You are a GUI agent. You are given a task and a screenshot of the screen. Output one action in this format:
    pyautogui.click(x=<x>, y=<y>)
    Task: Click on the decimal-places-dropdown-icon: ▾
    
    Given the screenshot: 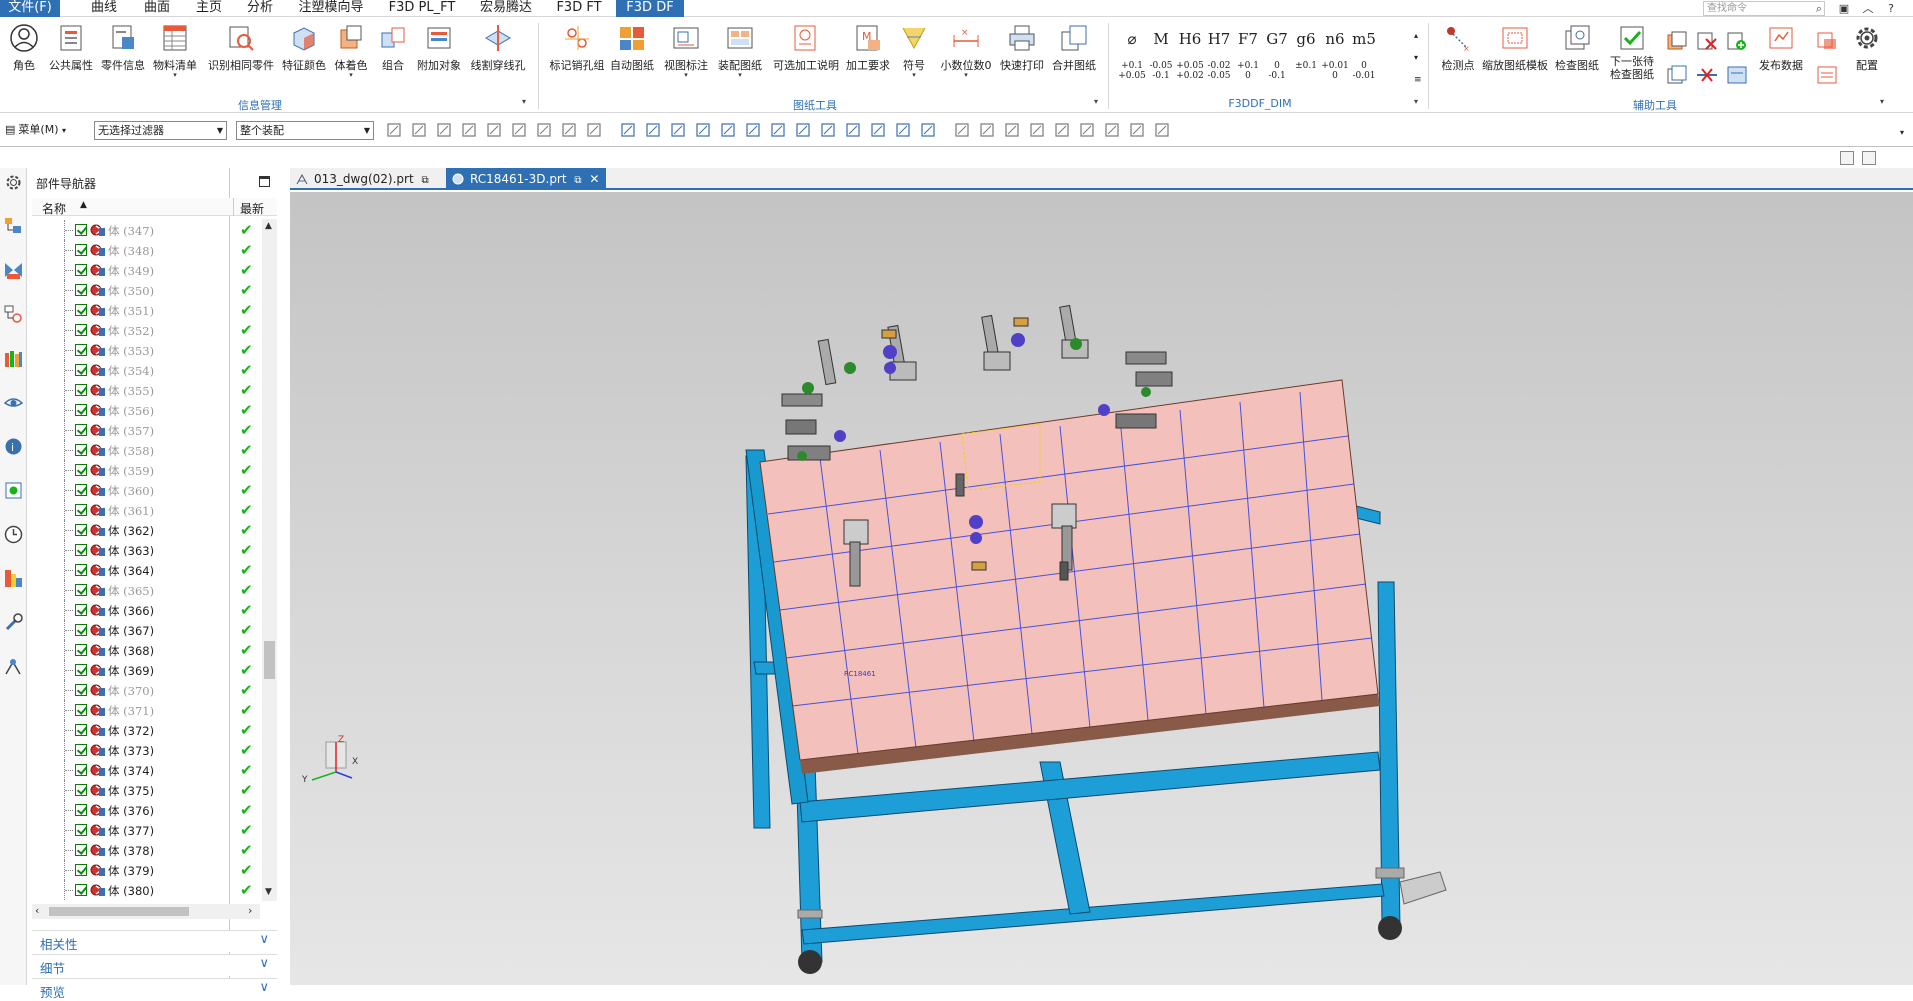 What is the action you would take?
    pyautogui.click(x=966, y=75)
    